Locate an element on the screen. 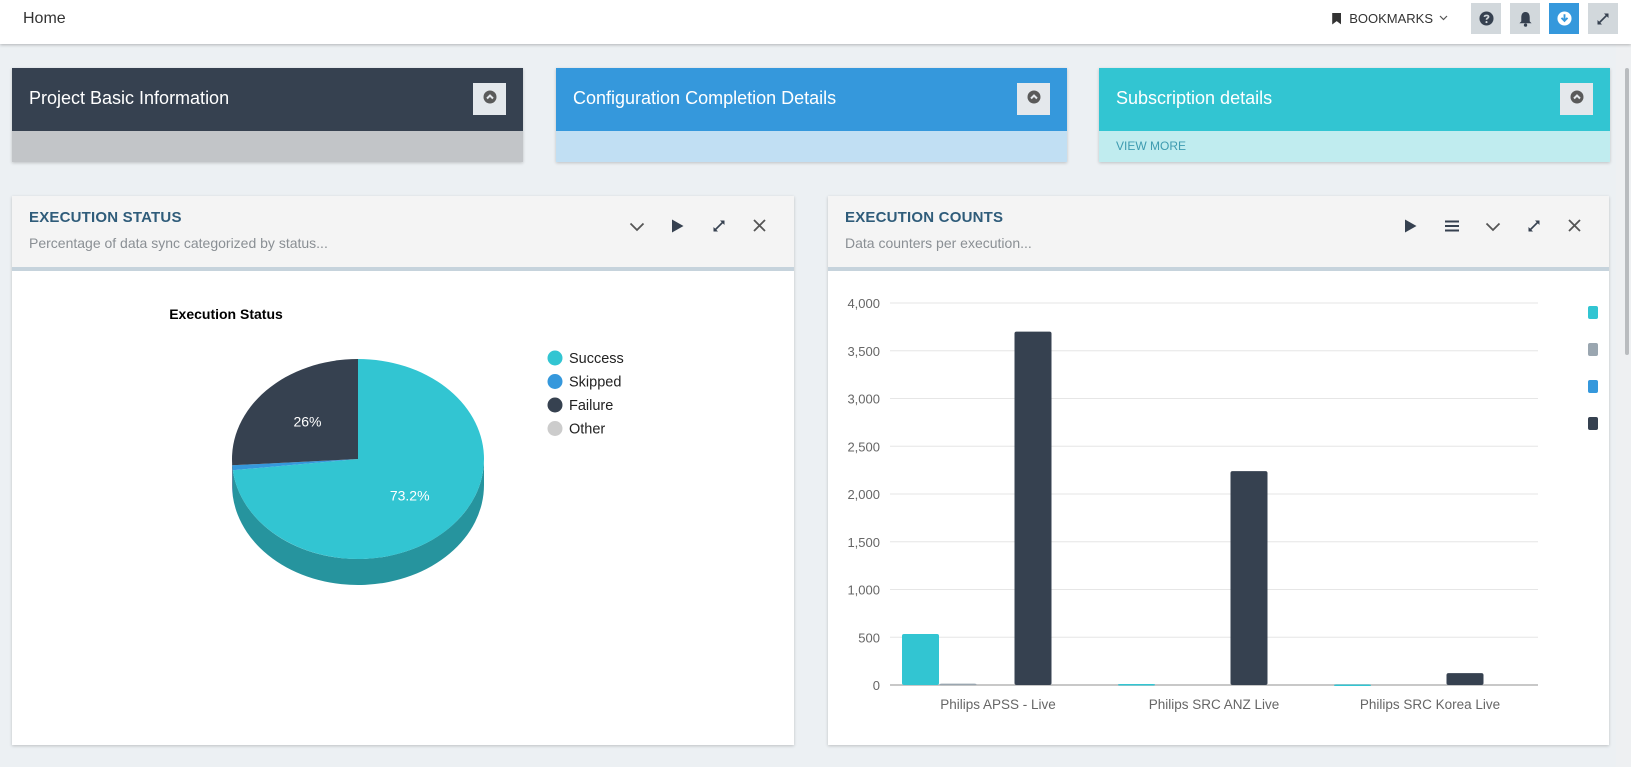  subscription-details-card: Subscription details VIEW MORE is located at coordinates (1354, 115).